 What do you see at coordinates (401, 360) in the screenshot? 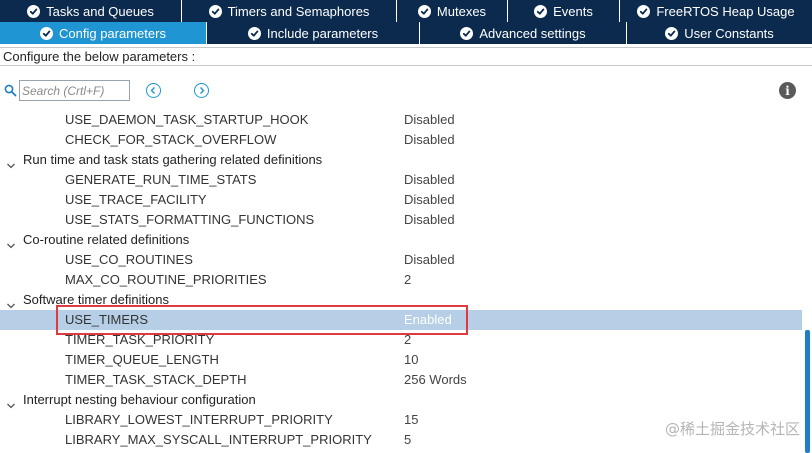
I see `parameter-row: TIMER_QUEUE_LENGTH 10` at bounding box center [401, 360].